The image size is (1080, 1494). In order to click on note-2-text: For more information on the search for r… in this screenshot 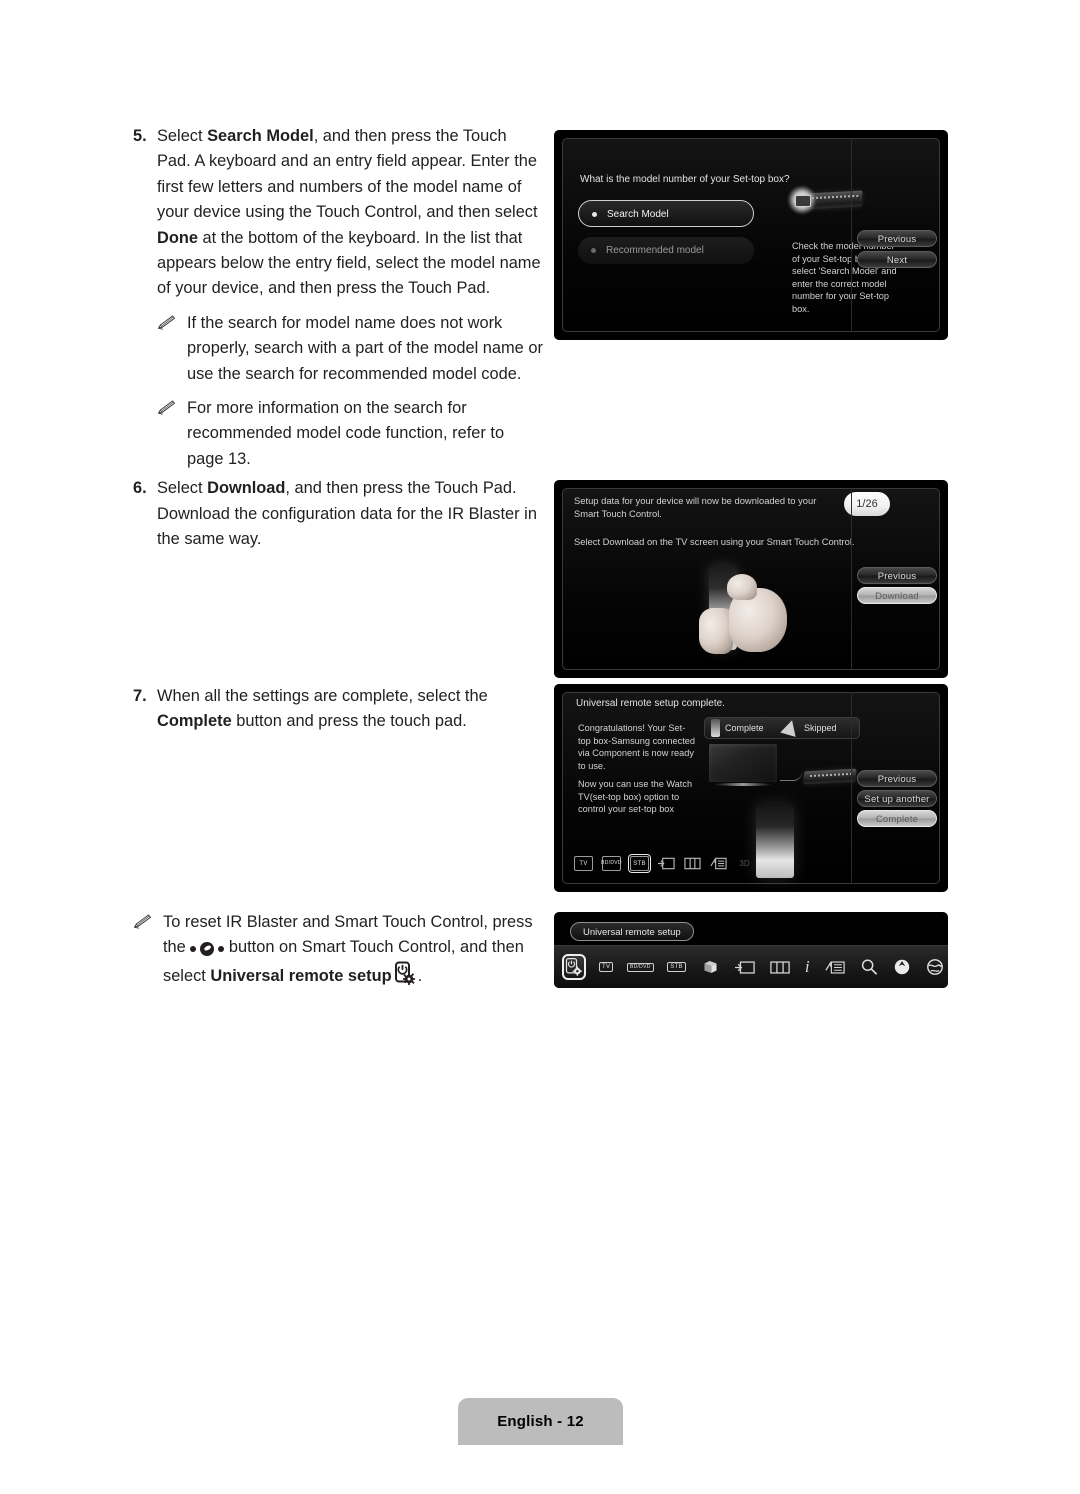, I will do `click(346, 433)`.